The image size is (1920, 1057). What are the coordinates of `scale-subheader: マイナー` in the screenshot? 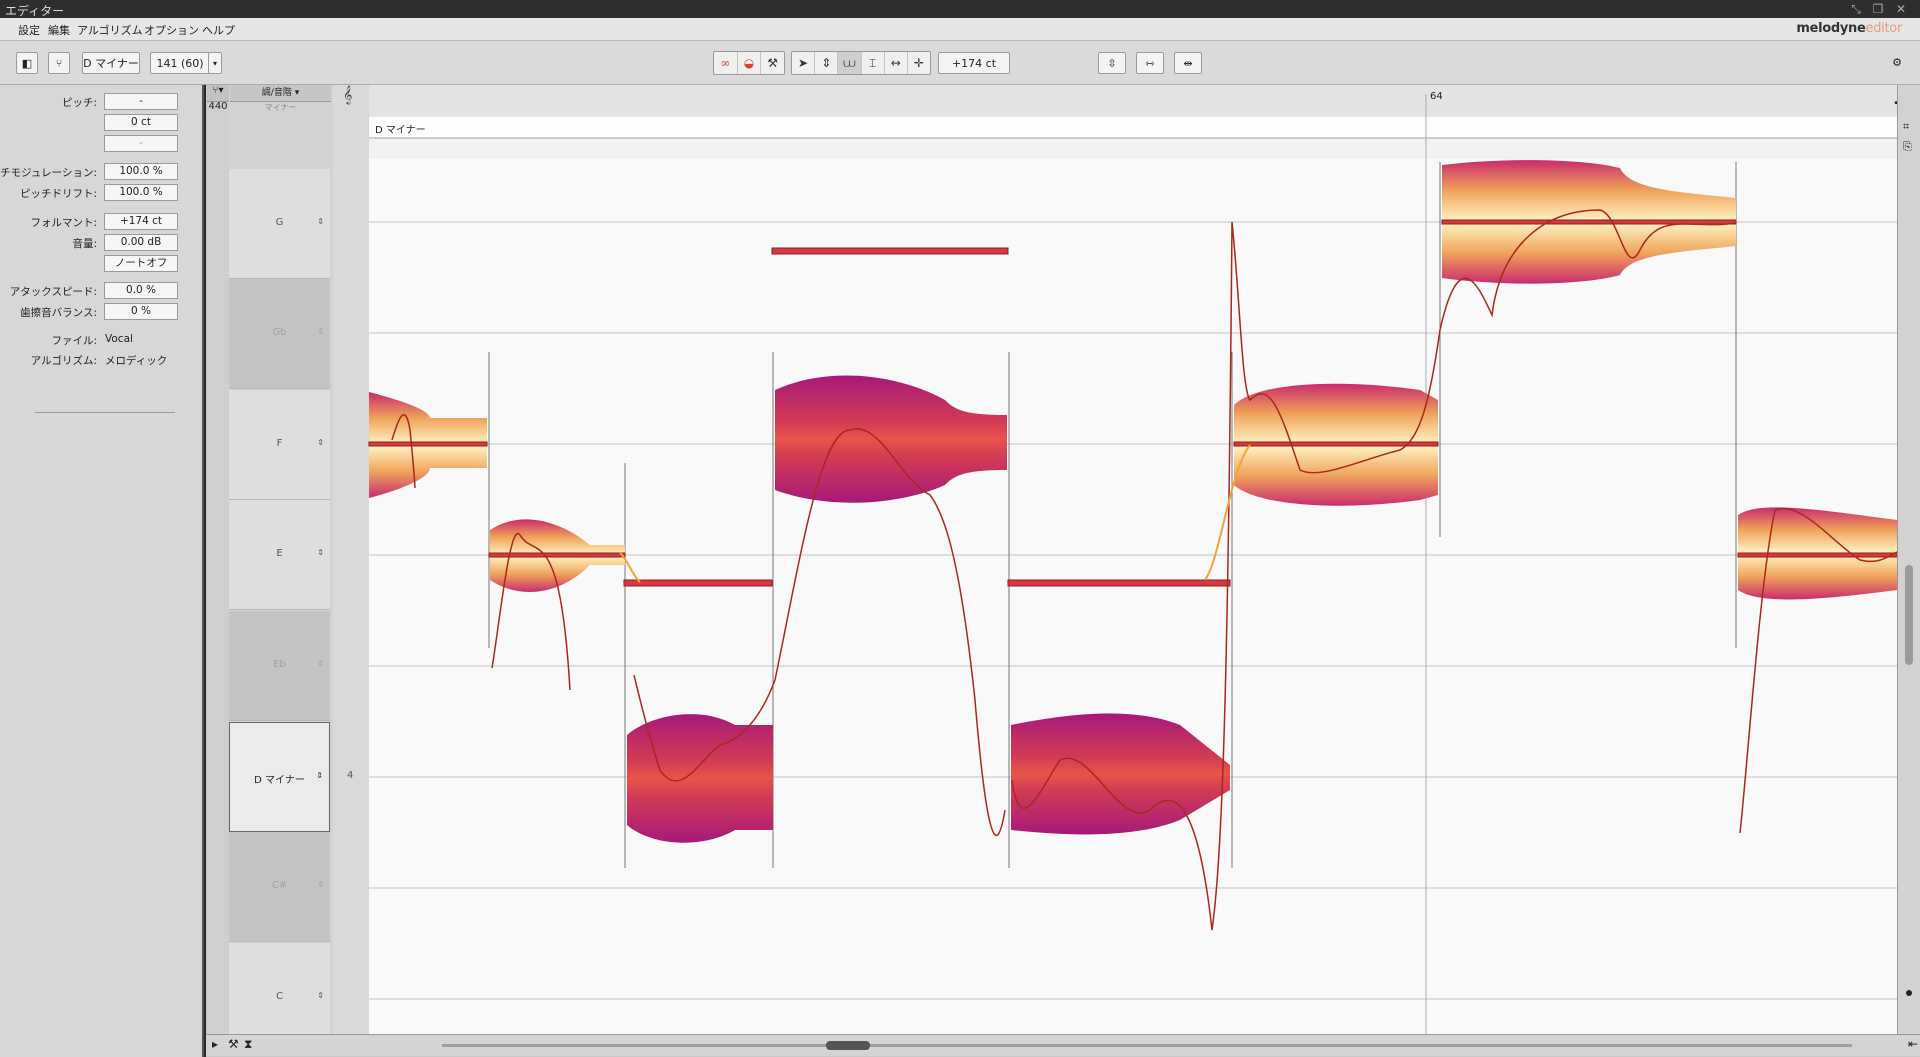 It's located at (280, 107).